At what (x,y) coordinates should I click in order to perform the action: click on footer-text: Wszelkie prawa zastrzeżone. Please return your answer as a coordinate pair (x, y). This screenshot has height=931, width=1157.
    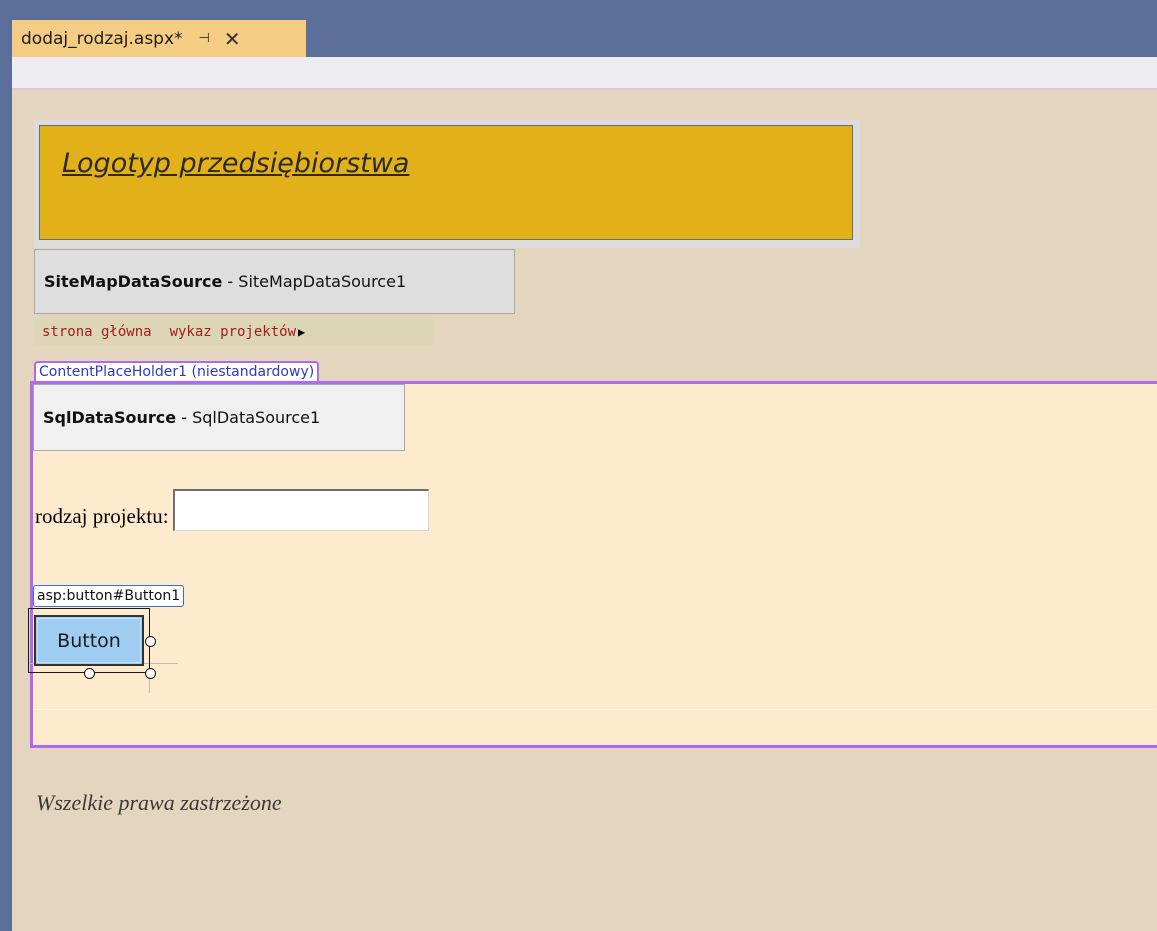
    Looking at the image, I should click on (159, 802).